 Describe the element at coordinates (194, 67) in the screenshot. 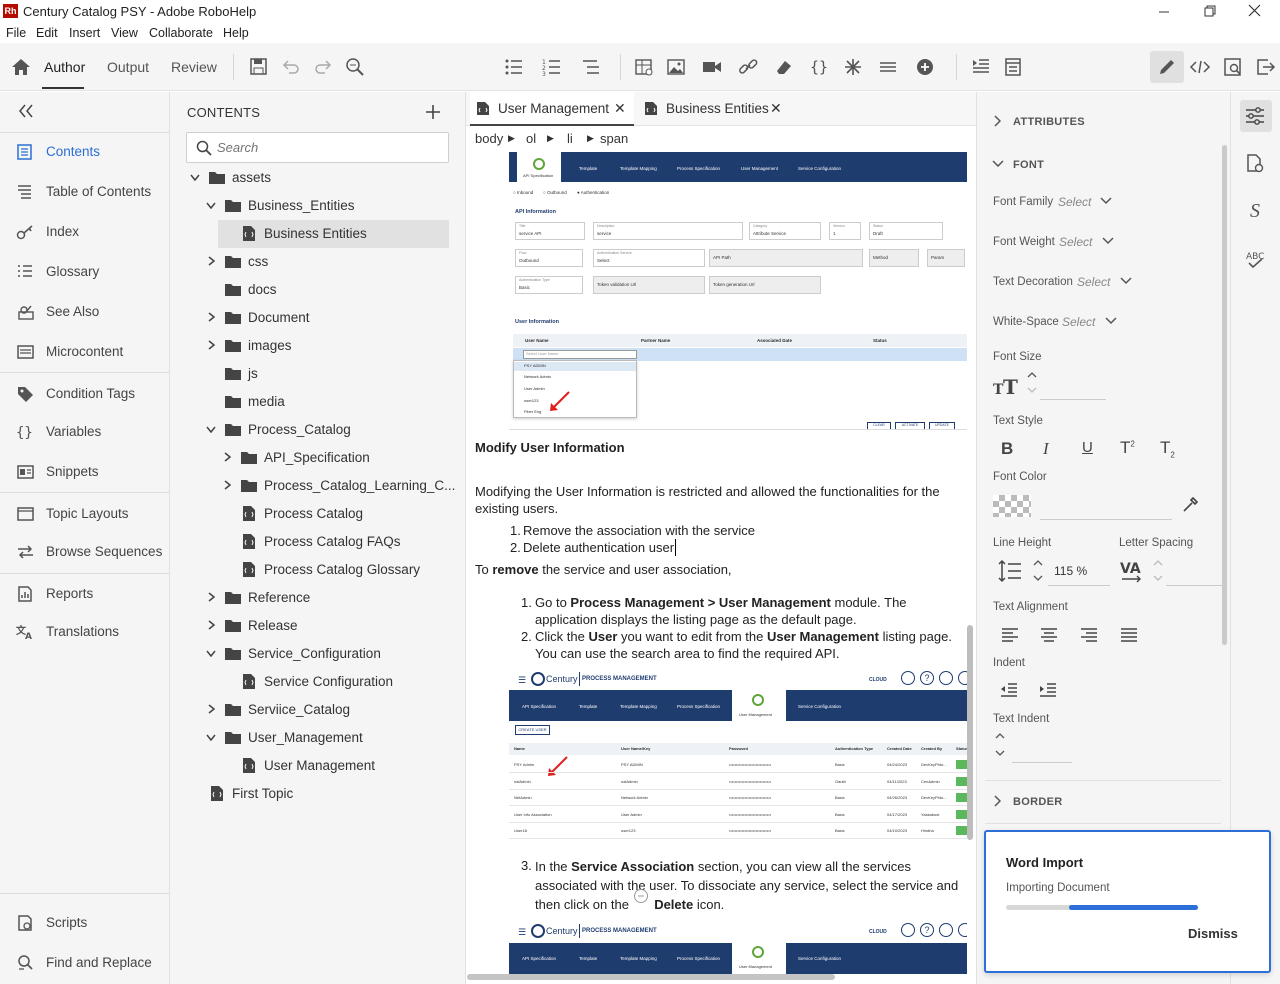

I see `tab-review: Review` at that location.